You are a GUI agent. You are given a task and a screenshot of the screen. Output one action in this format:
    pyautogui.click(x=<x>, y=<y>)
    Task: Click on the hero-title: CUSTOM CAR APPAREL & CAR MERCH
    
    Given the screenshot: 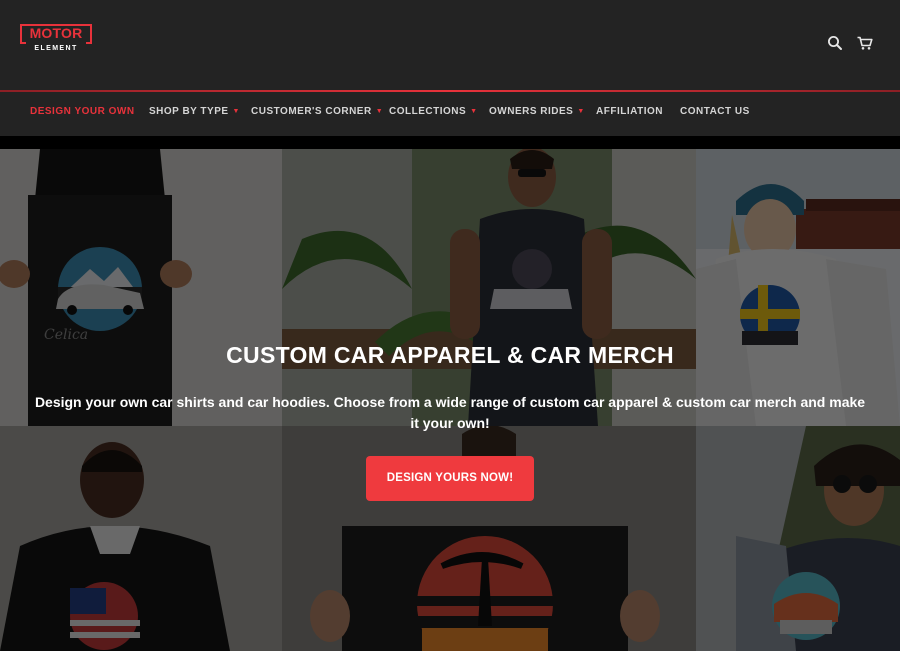 What is the action you would take?
    pyautogui.click(x=450, y=355)
    